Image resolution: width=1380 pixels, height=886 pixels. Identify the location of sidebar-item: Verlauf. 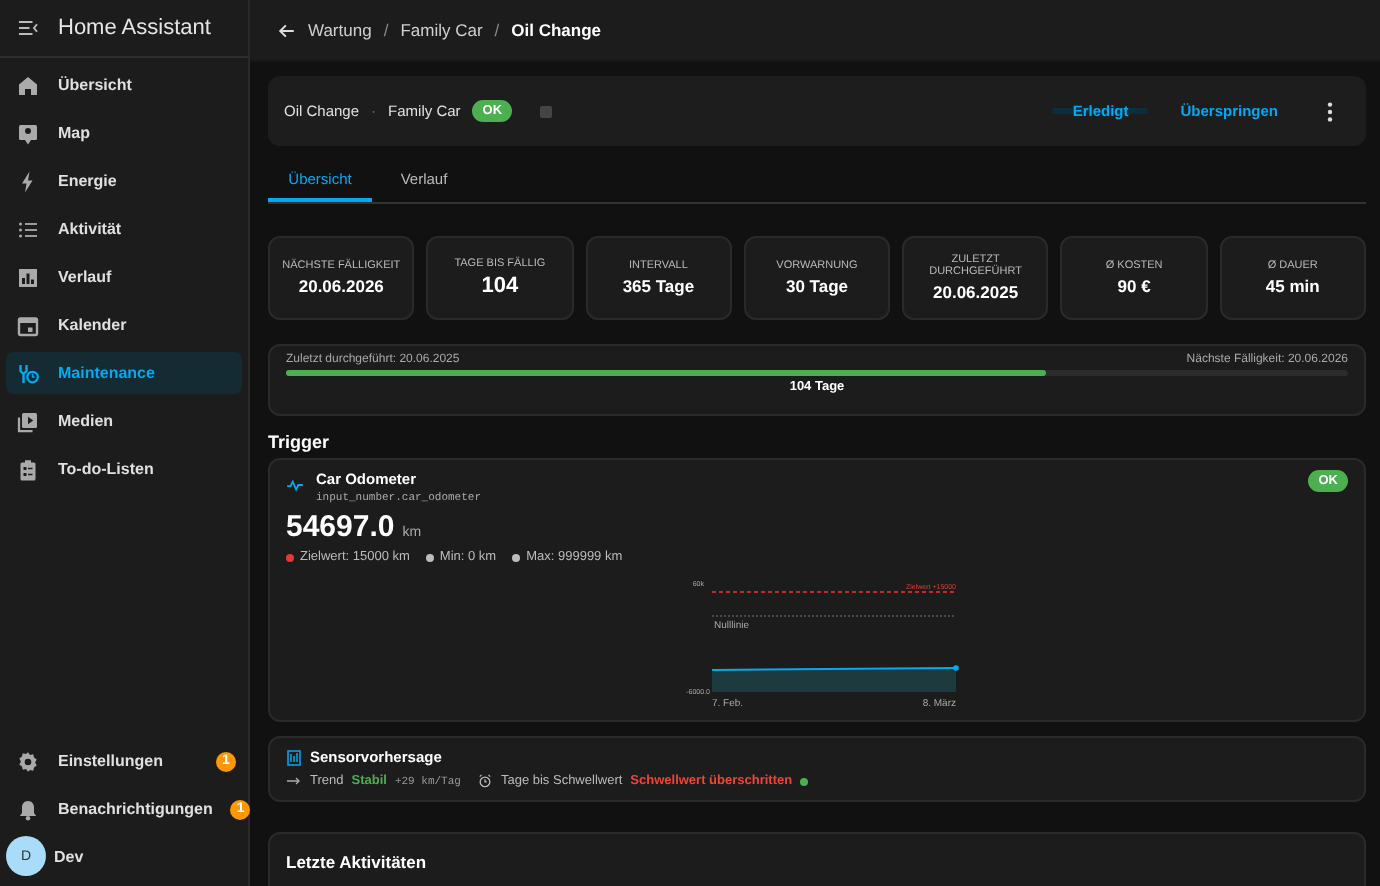
(124, 277).